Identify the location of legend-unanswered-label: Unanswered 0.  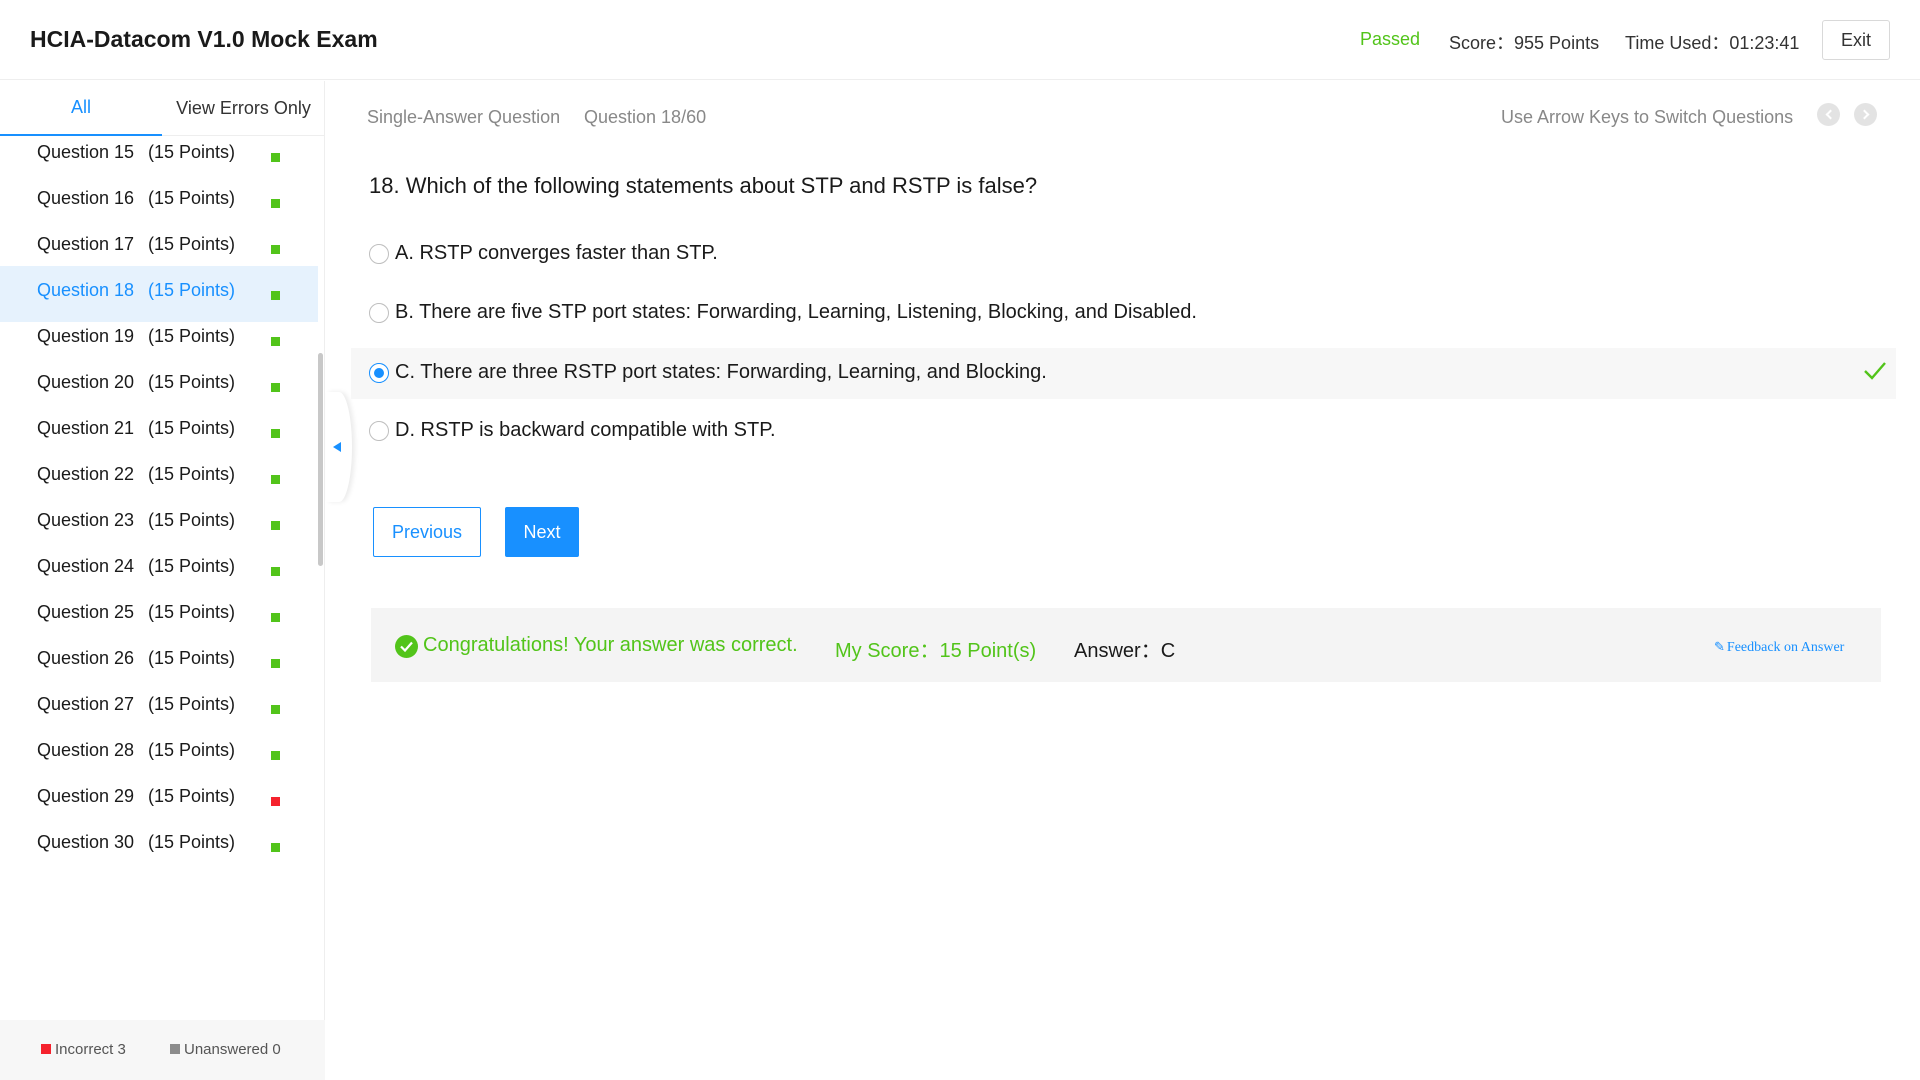
(232, 1049).